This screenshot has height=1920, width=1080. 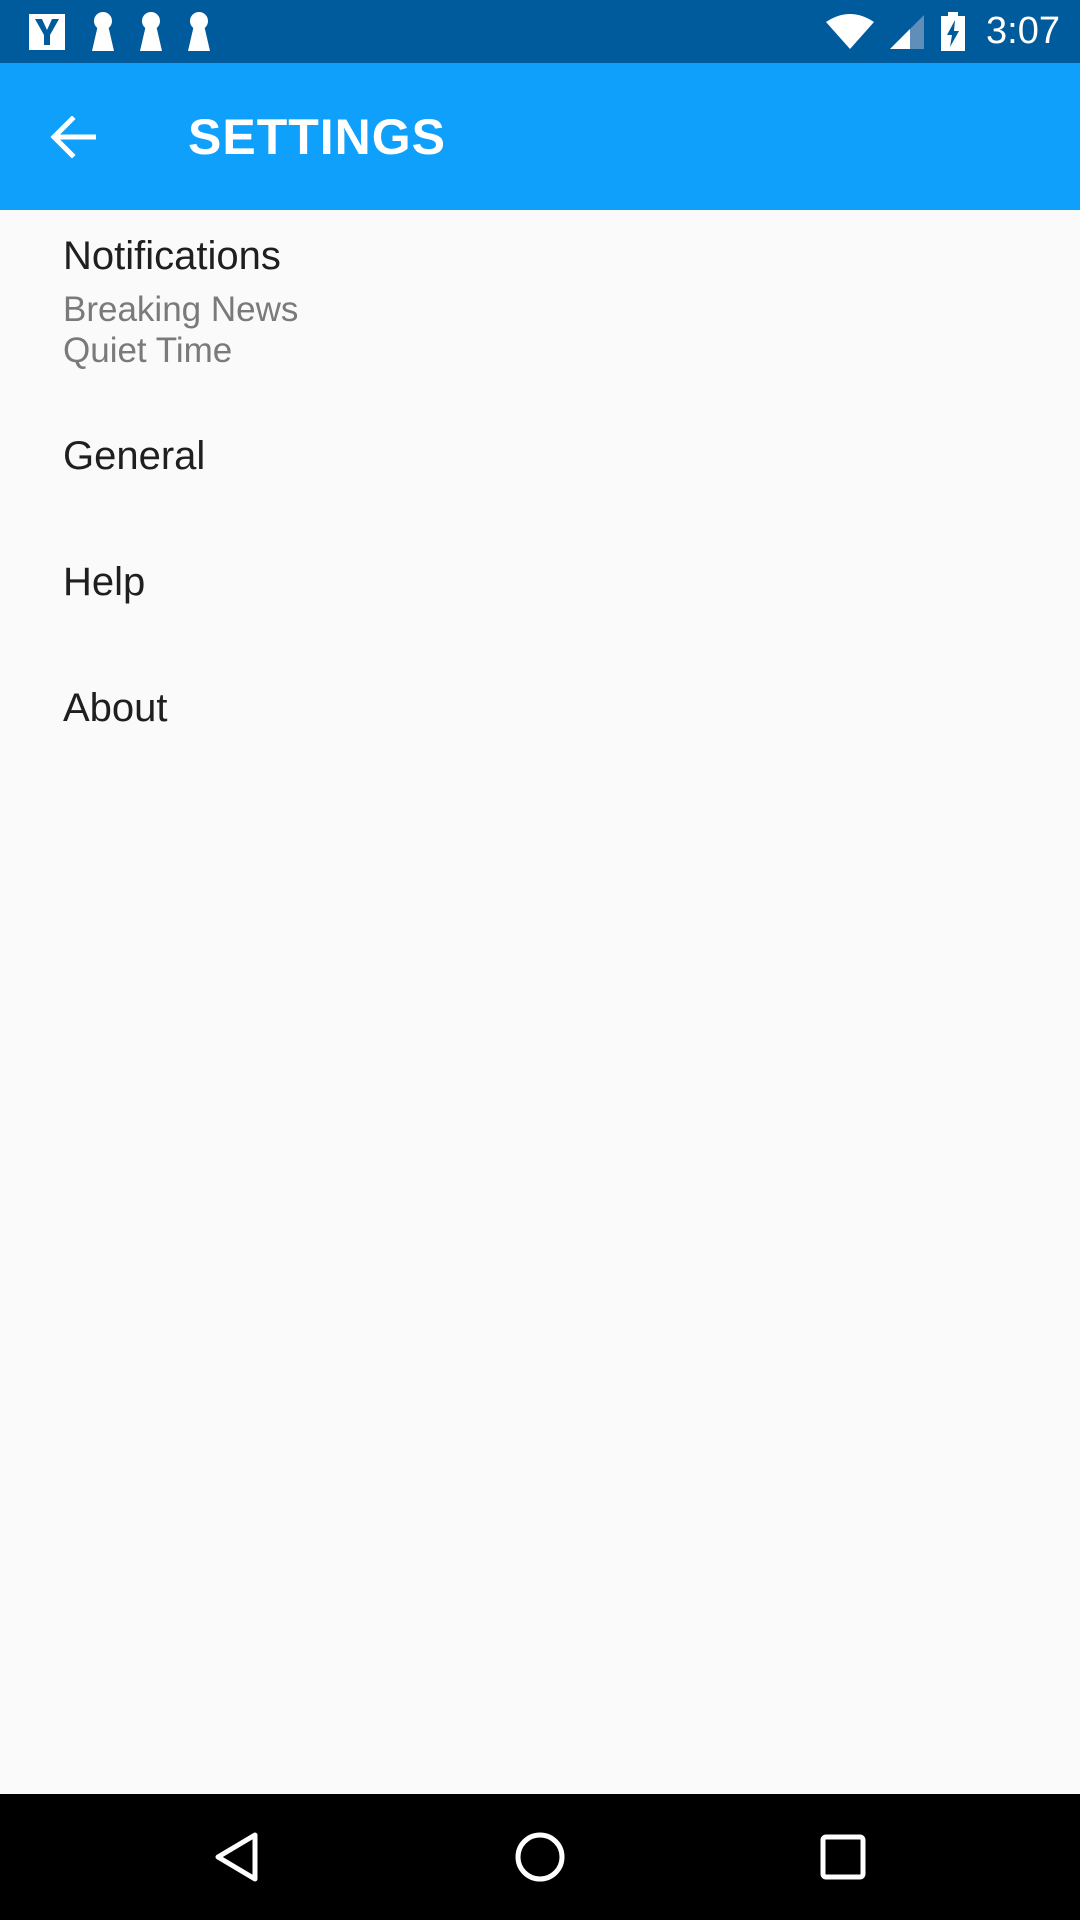 What do you see at coordinates (540, 725) in the screenshot?
I see `setting-item-about: About` at bounding box center [540, 725].